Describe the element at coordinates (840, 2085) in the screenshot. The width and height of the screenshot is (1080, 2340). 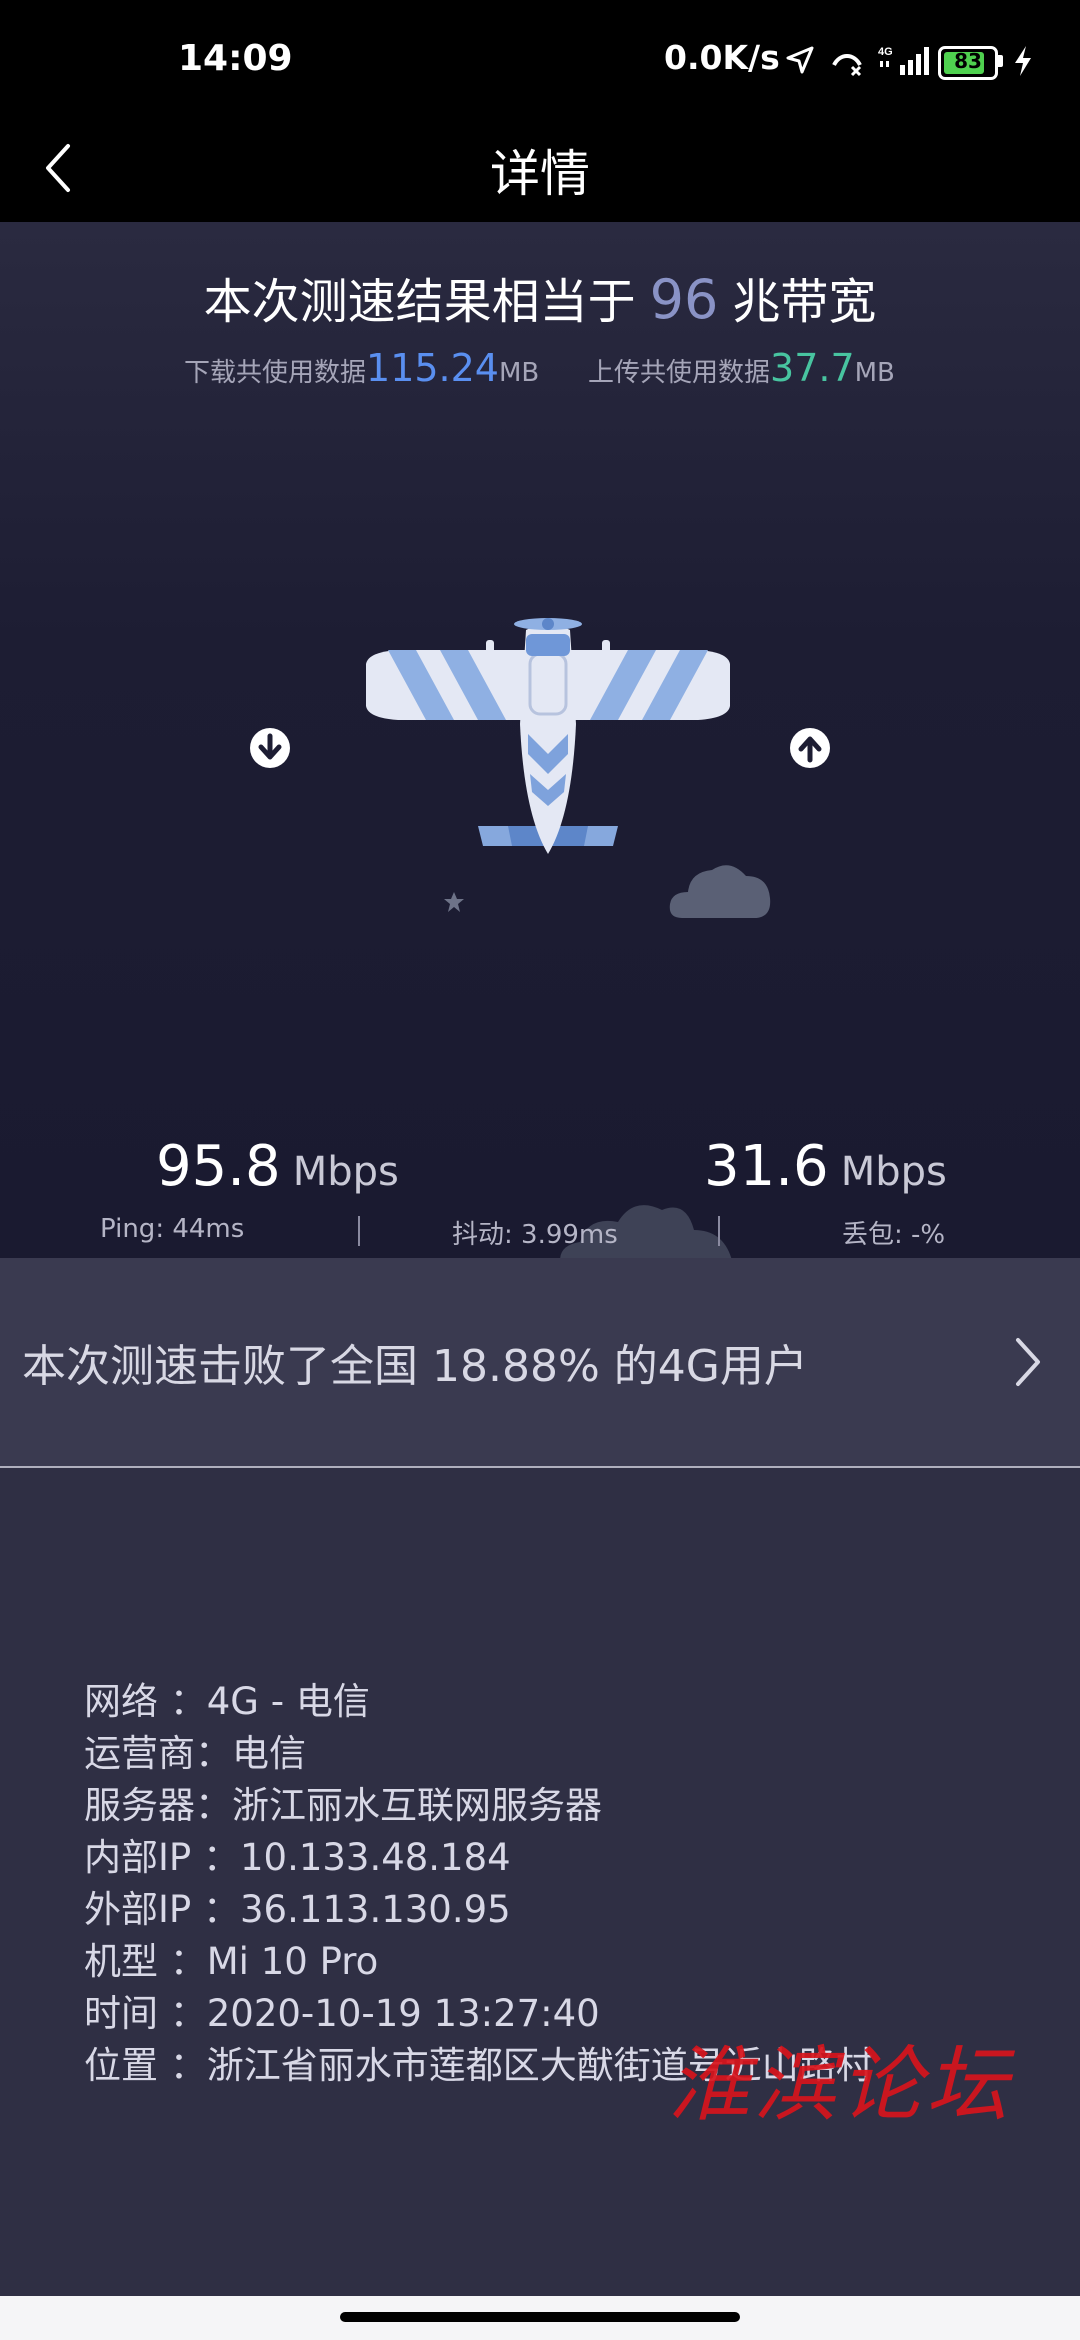
I see `forum-watermark: 淮滨论坛` at that location.